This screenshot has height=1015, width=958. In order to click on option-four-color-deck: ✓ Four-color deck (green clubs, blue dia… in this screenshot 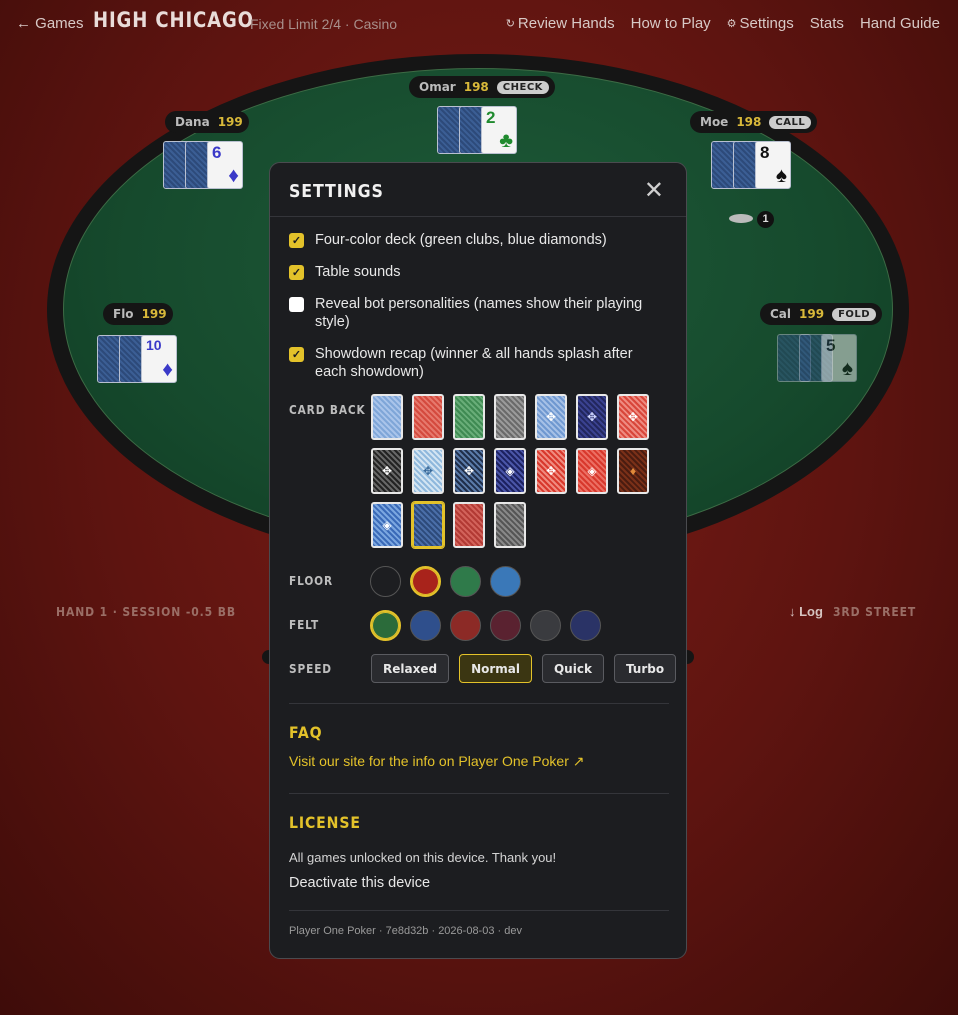, I will do `click(474, 240)`.